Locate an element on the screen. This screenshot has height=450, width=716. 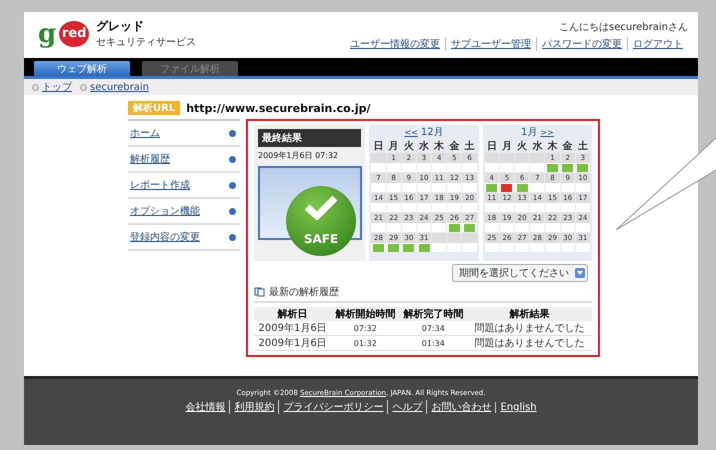
sidebar-link: 登録内容の変更 is located at coordinates (165, 237).